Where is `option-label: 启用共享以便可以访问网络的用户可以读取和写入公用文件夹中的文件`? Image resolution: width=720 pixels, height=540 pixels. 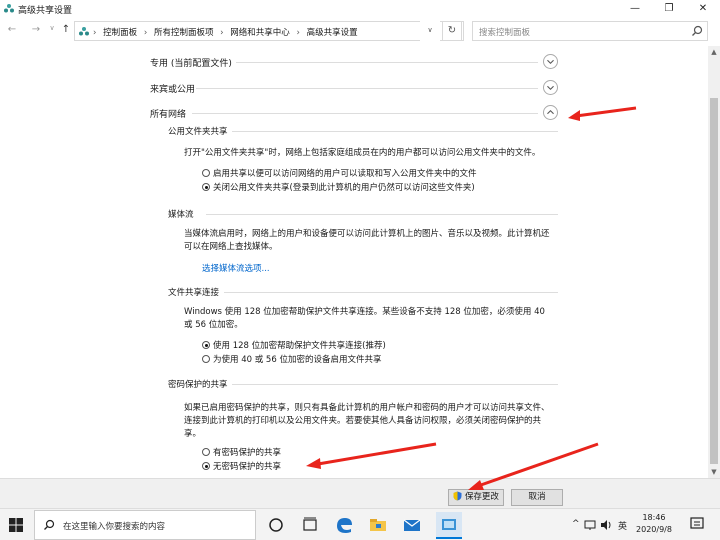 option-label: 启用共享以便可以访问网络的用户可以读取和写入公用文件夹中的文件 is located at coordinates (345, 174).